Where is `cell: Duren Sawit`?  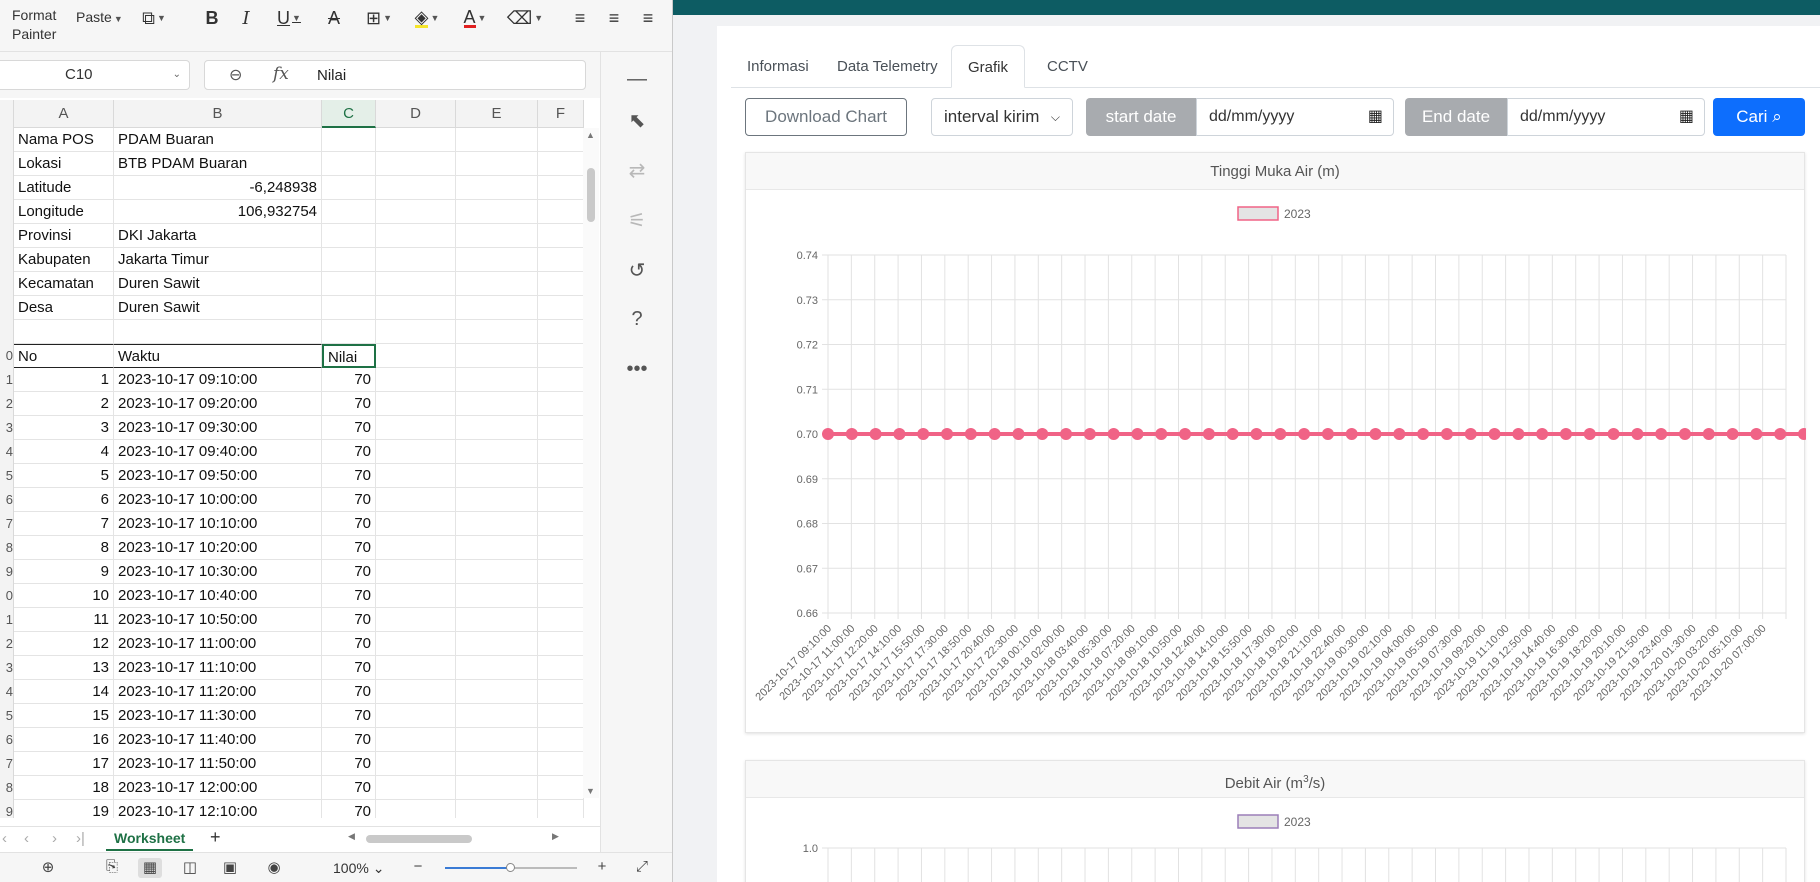
cell: Duren Sawit is located at coordinates (218, 308).